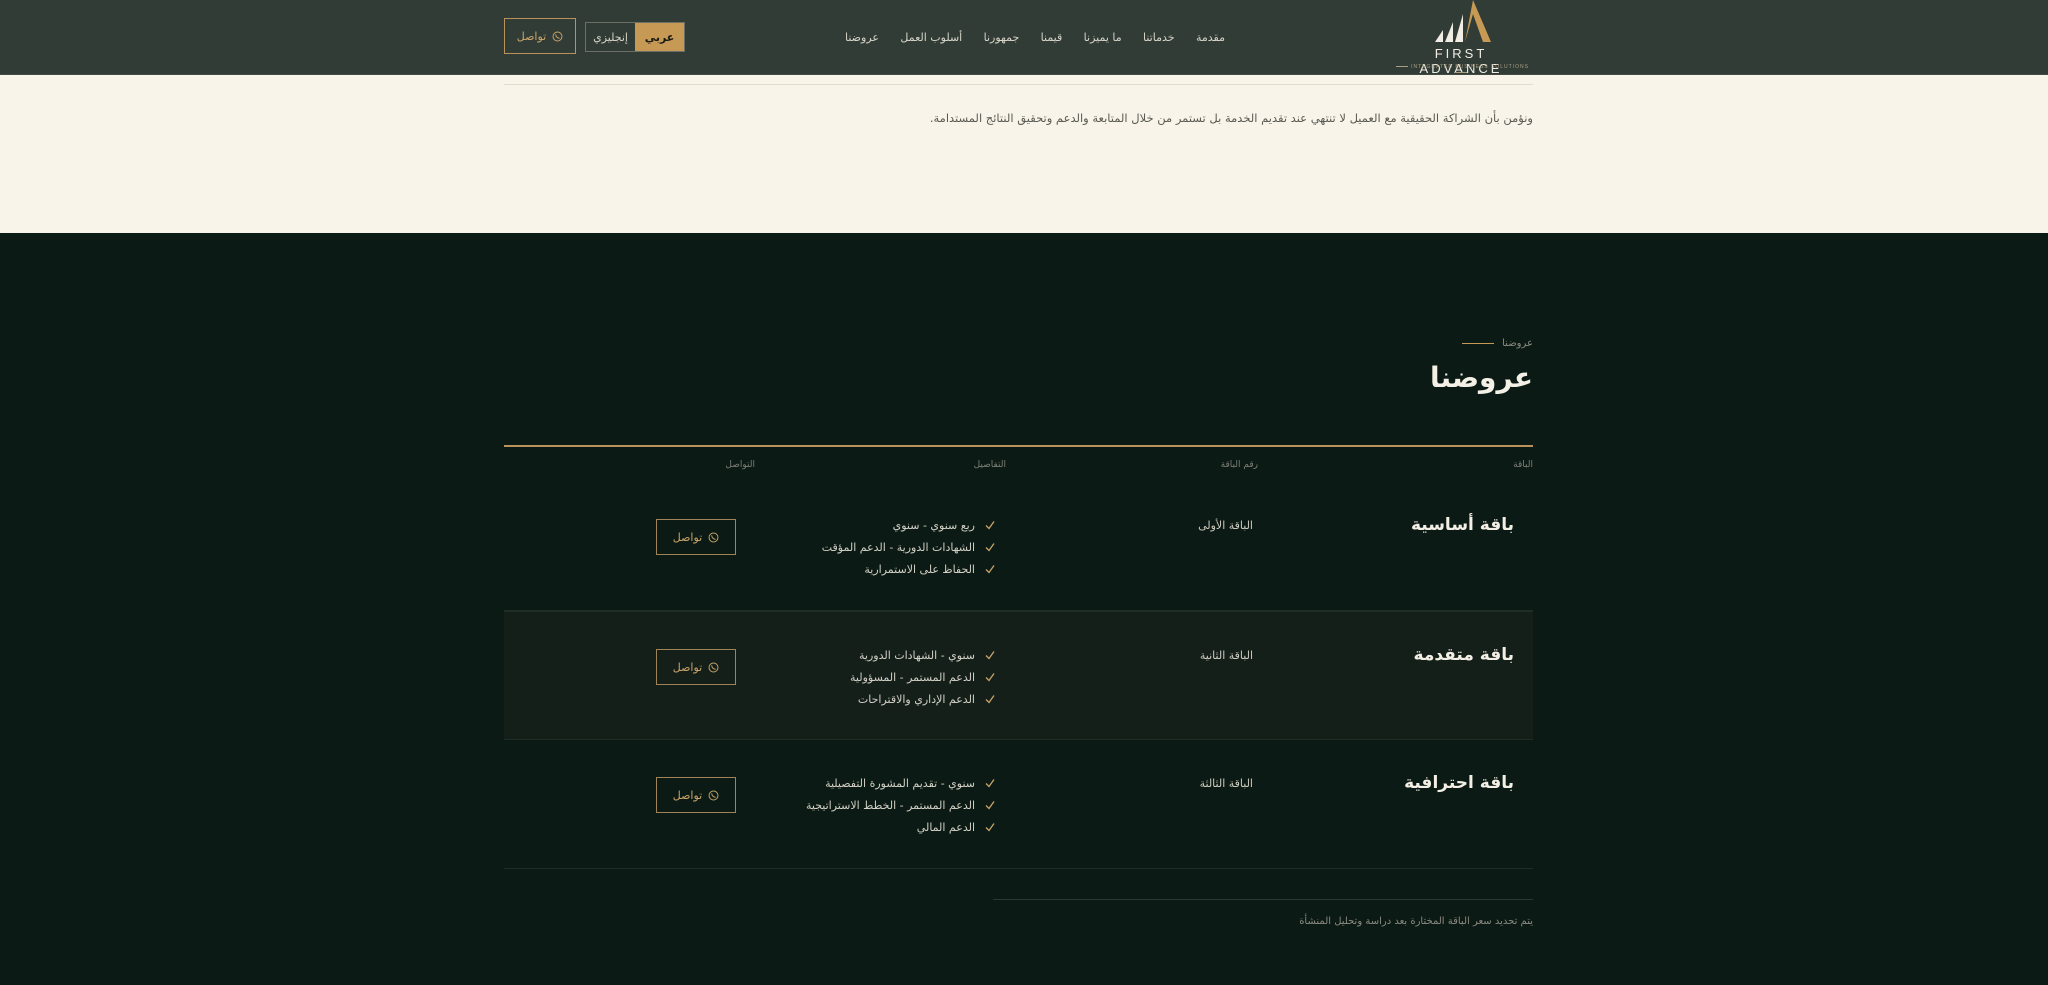 The width and height of the screenshot is (2048, 985). Describe the element at coordinates (610, 37) in the screenshot. I see `lang-english-button: إنجليزي` at that location.